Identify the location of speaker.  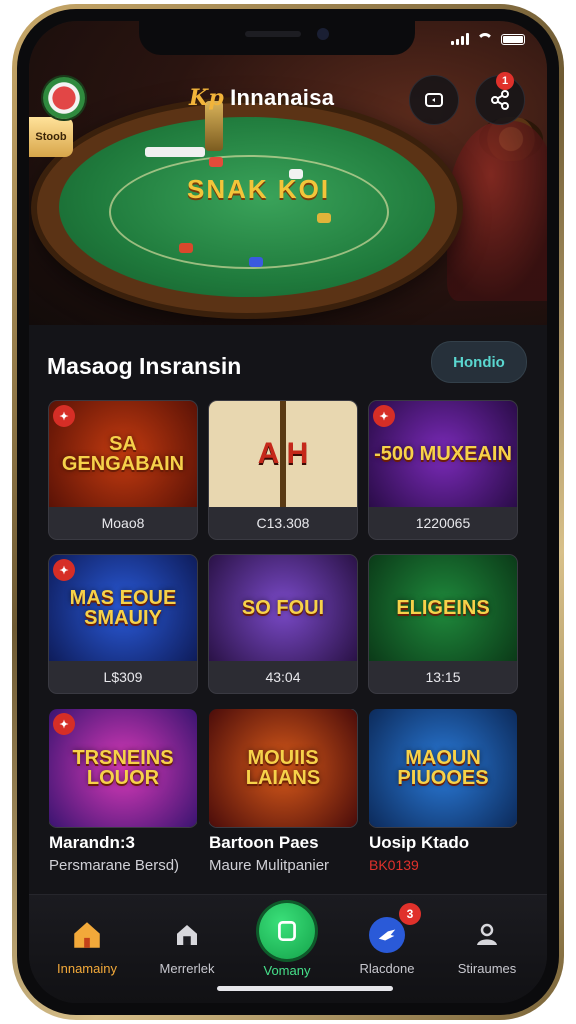
(273, 34).